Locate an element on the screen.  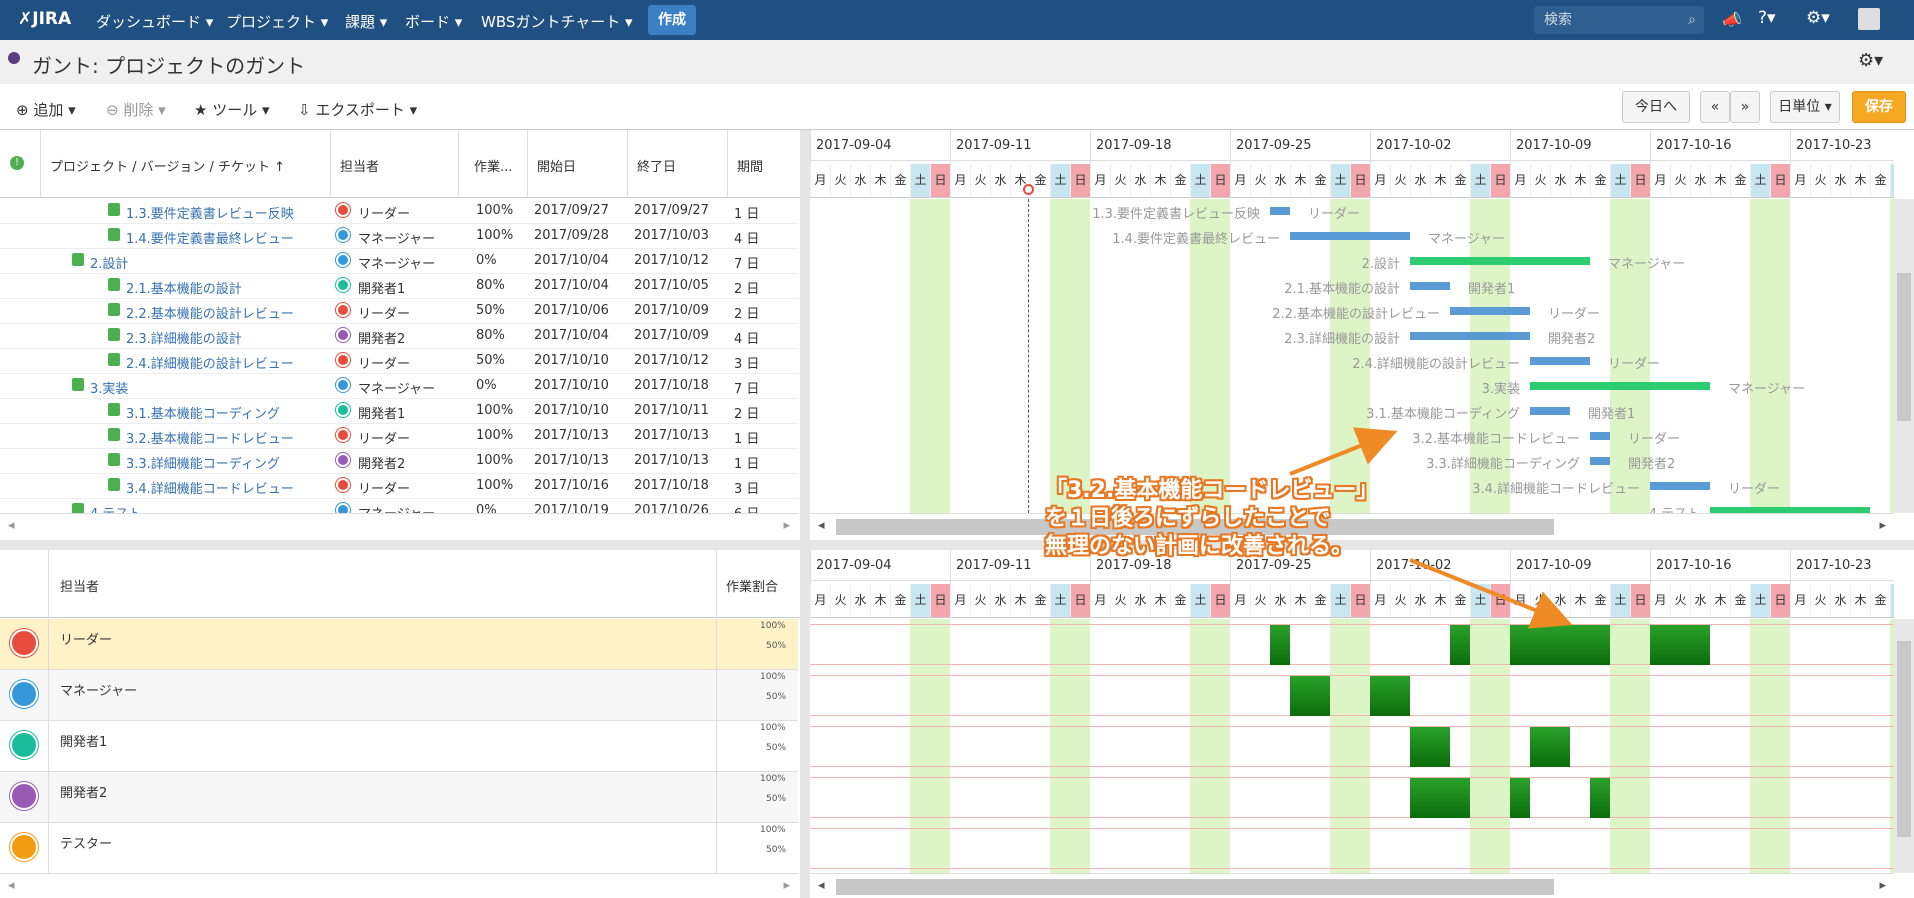
task-name: 3.4.詳細機能コードレビュー is located at coordinates (210, 487).